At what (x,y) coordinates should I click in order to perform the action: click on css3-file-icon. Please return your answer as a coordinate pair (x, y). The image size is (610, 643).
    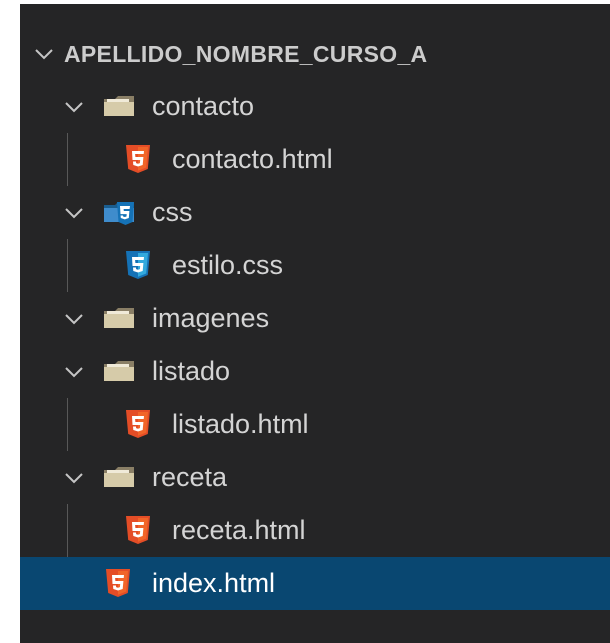
    Looking at the image, I should click on (138, 265).